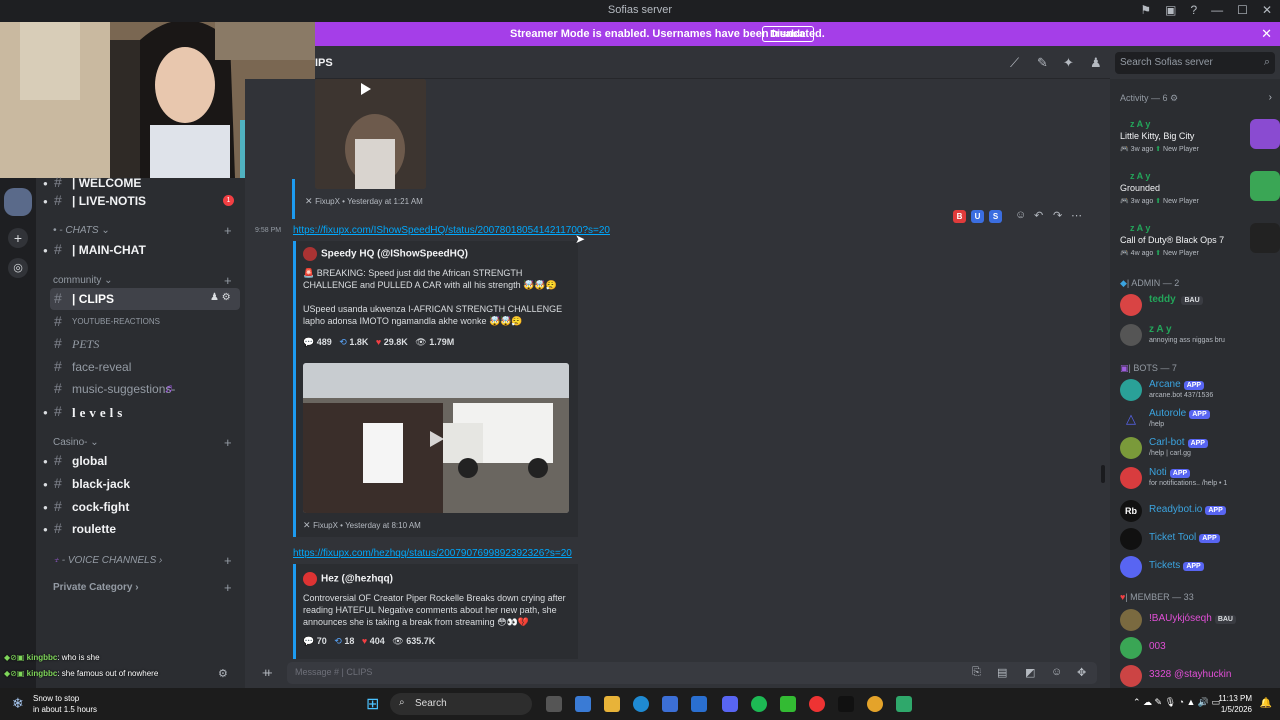  I want to click on activity-card: z A y Grounded 🎮 3w ago ⬆ New Player, so click(1200, 196).